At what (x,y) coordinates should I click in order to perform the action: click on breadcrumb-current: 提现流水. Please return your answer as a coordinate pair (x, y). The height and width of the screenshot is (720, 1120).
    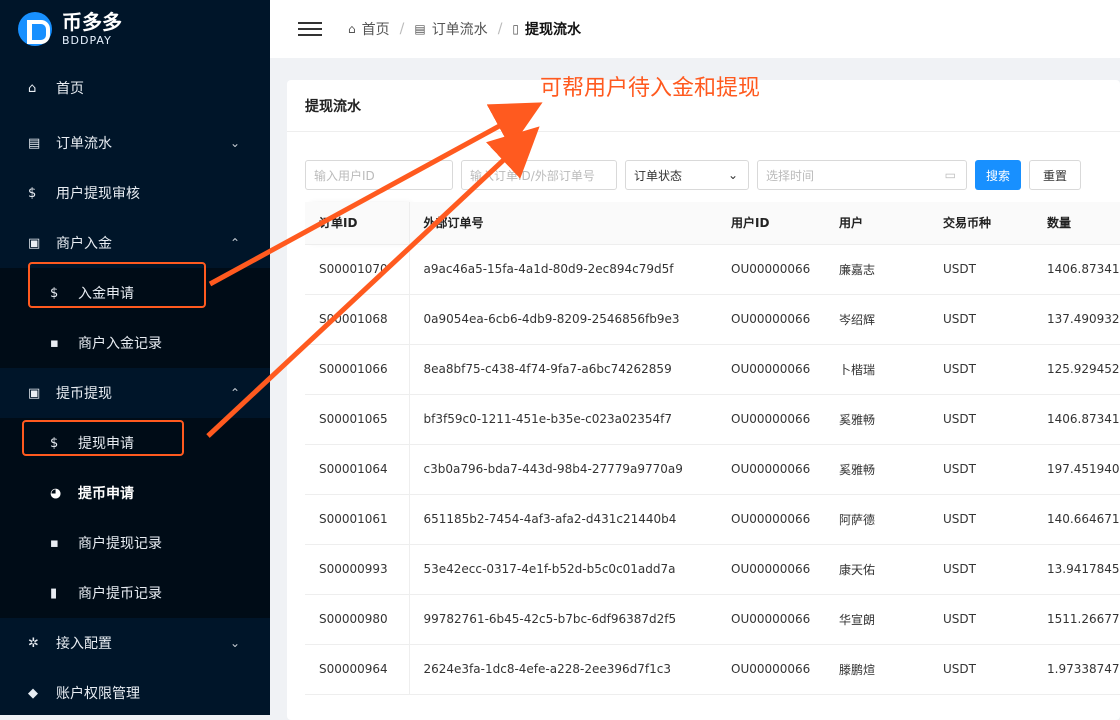
    Looking at the image, I should click on (553, 30).